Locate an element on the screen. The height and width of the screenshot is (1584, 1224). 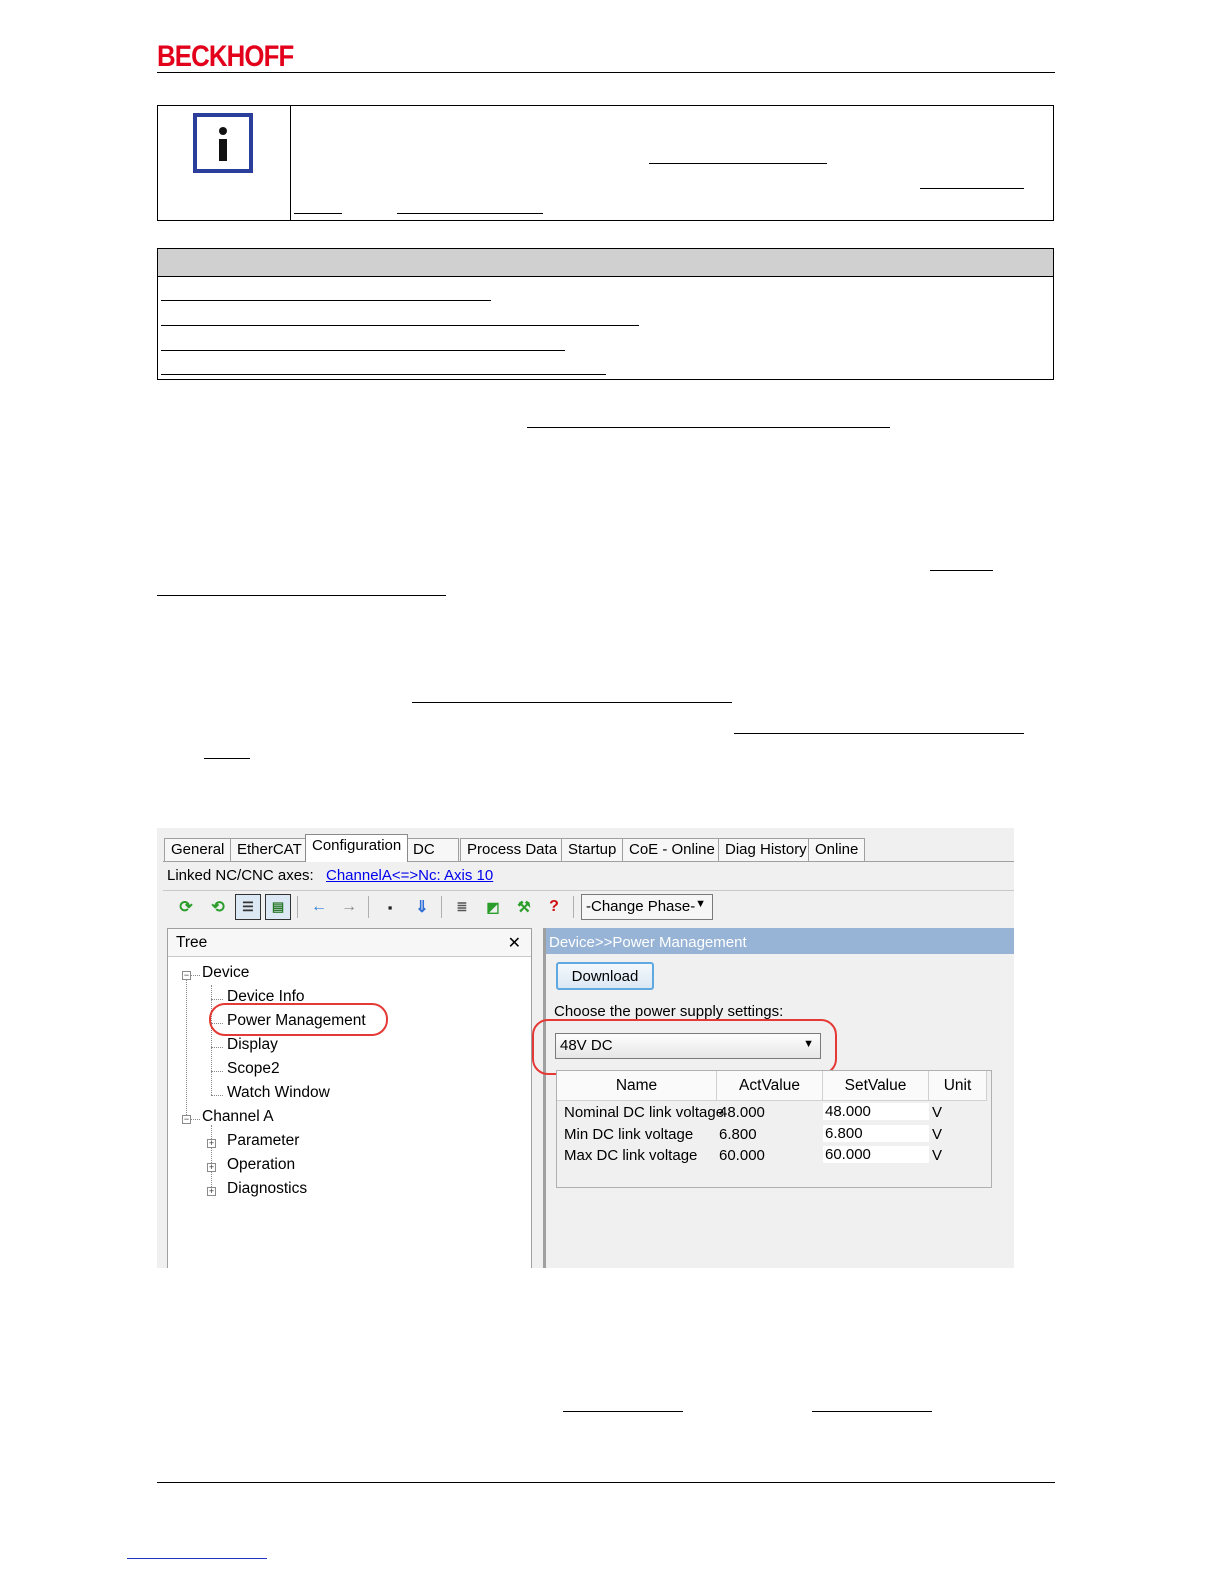
expand-parameter-icon: + is located at coordinates (211, 1143).